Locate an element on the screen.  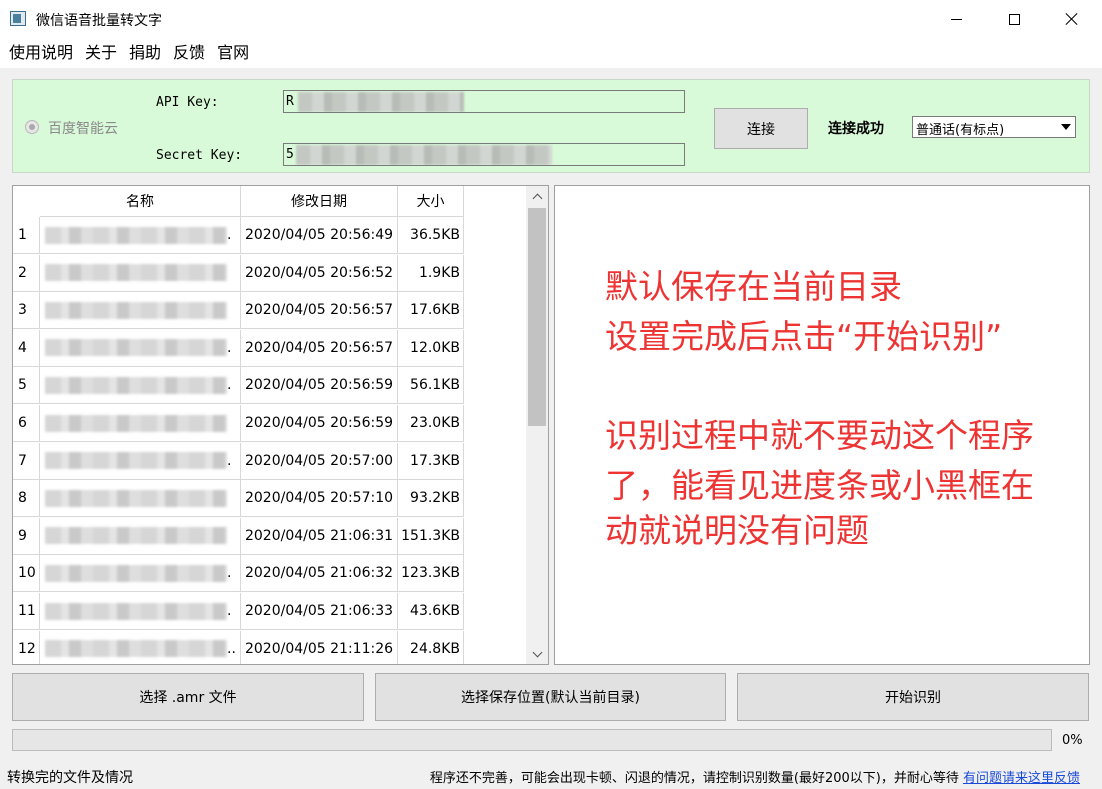
table-row: 12.. 2020/04/05 21:11:26 24.8KB is located at coordinates (269, 647).